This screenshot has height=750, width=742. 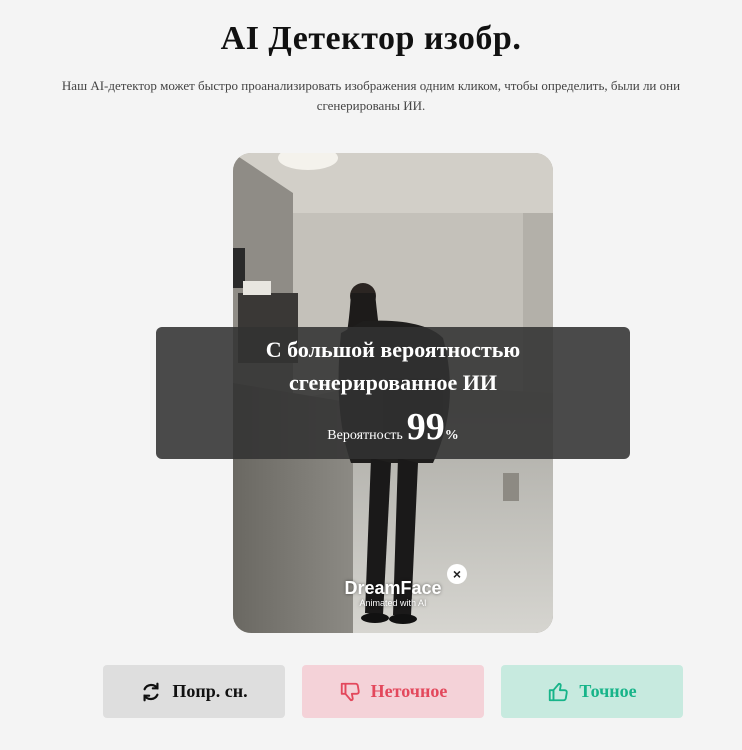 I want to click on thumbs-down-icon, so click(x=350, y=692).